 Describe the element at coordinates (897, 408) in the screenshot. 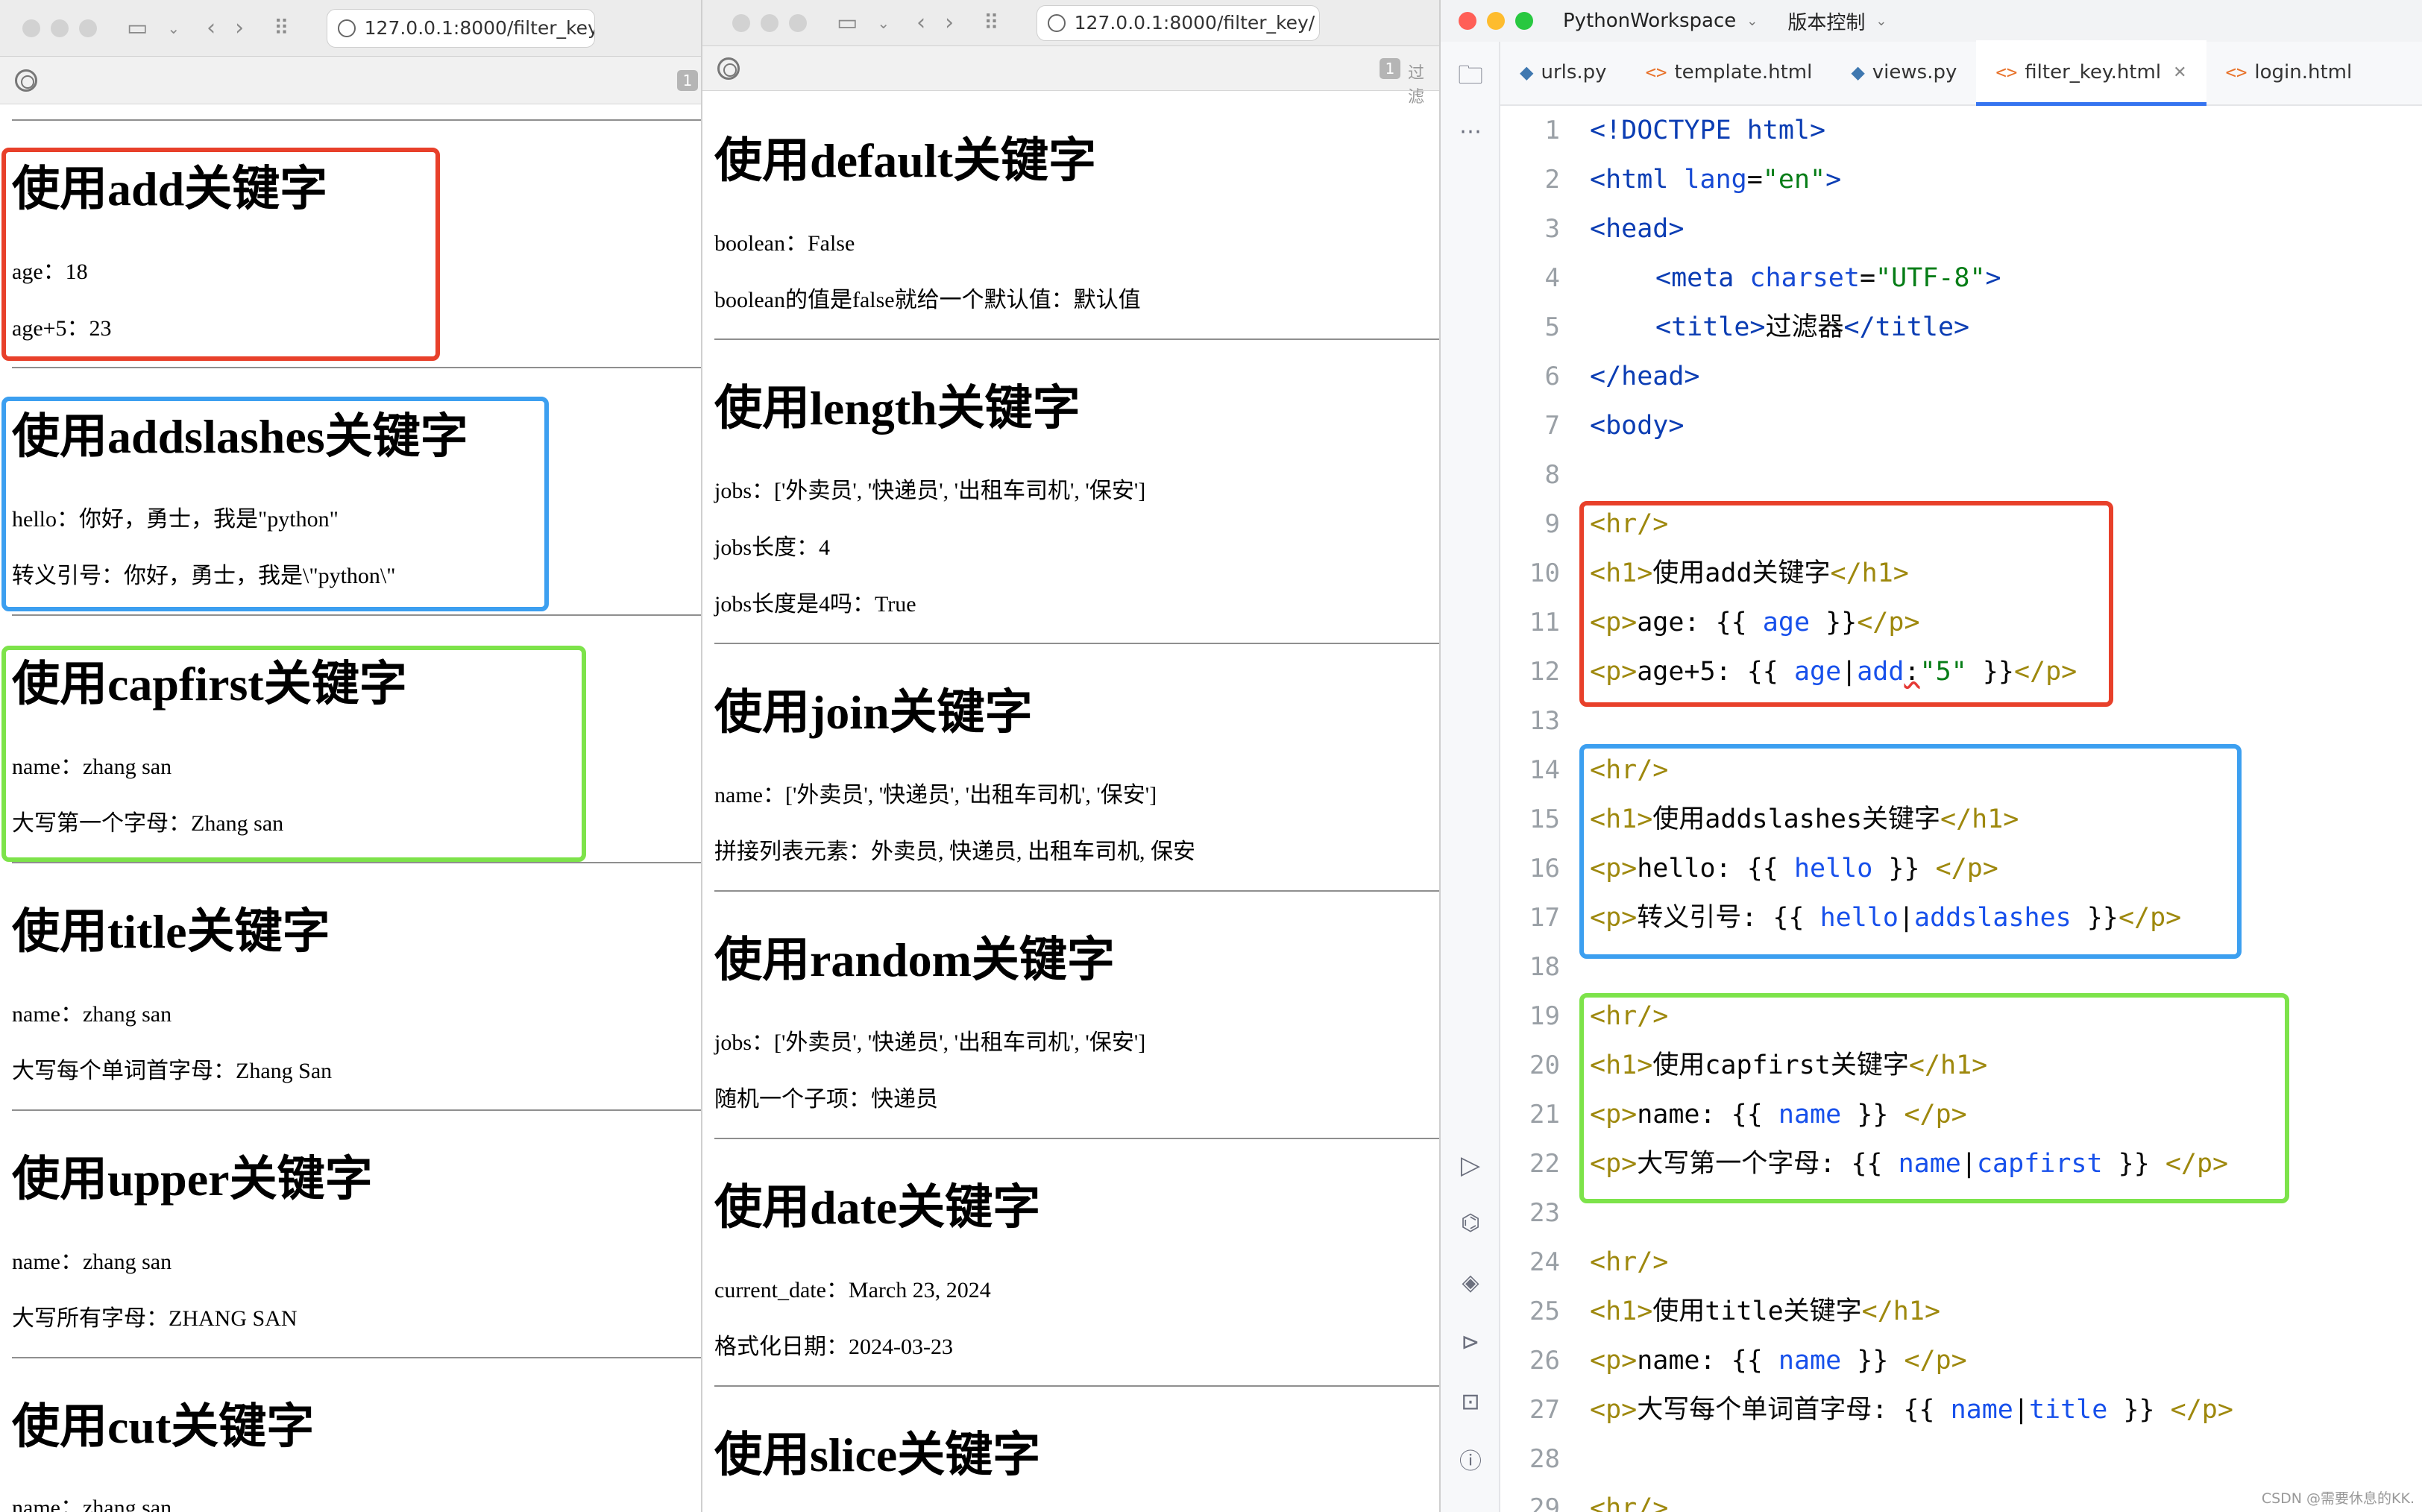

I see `section-heading: 使用length关键字` at that location.